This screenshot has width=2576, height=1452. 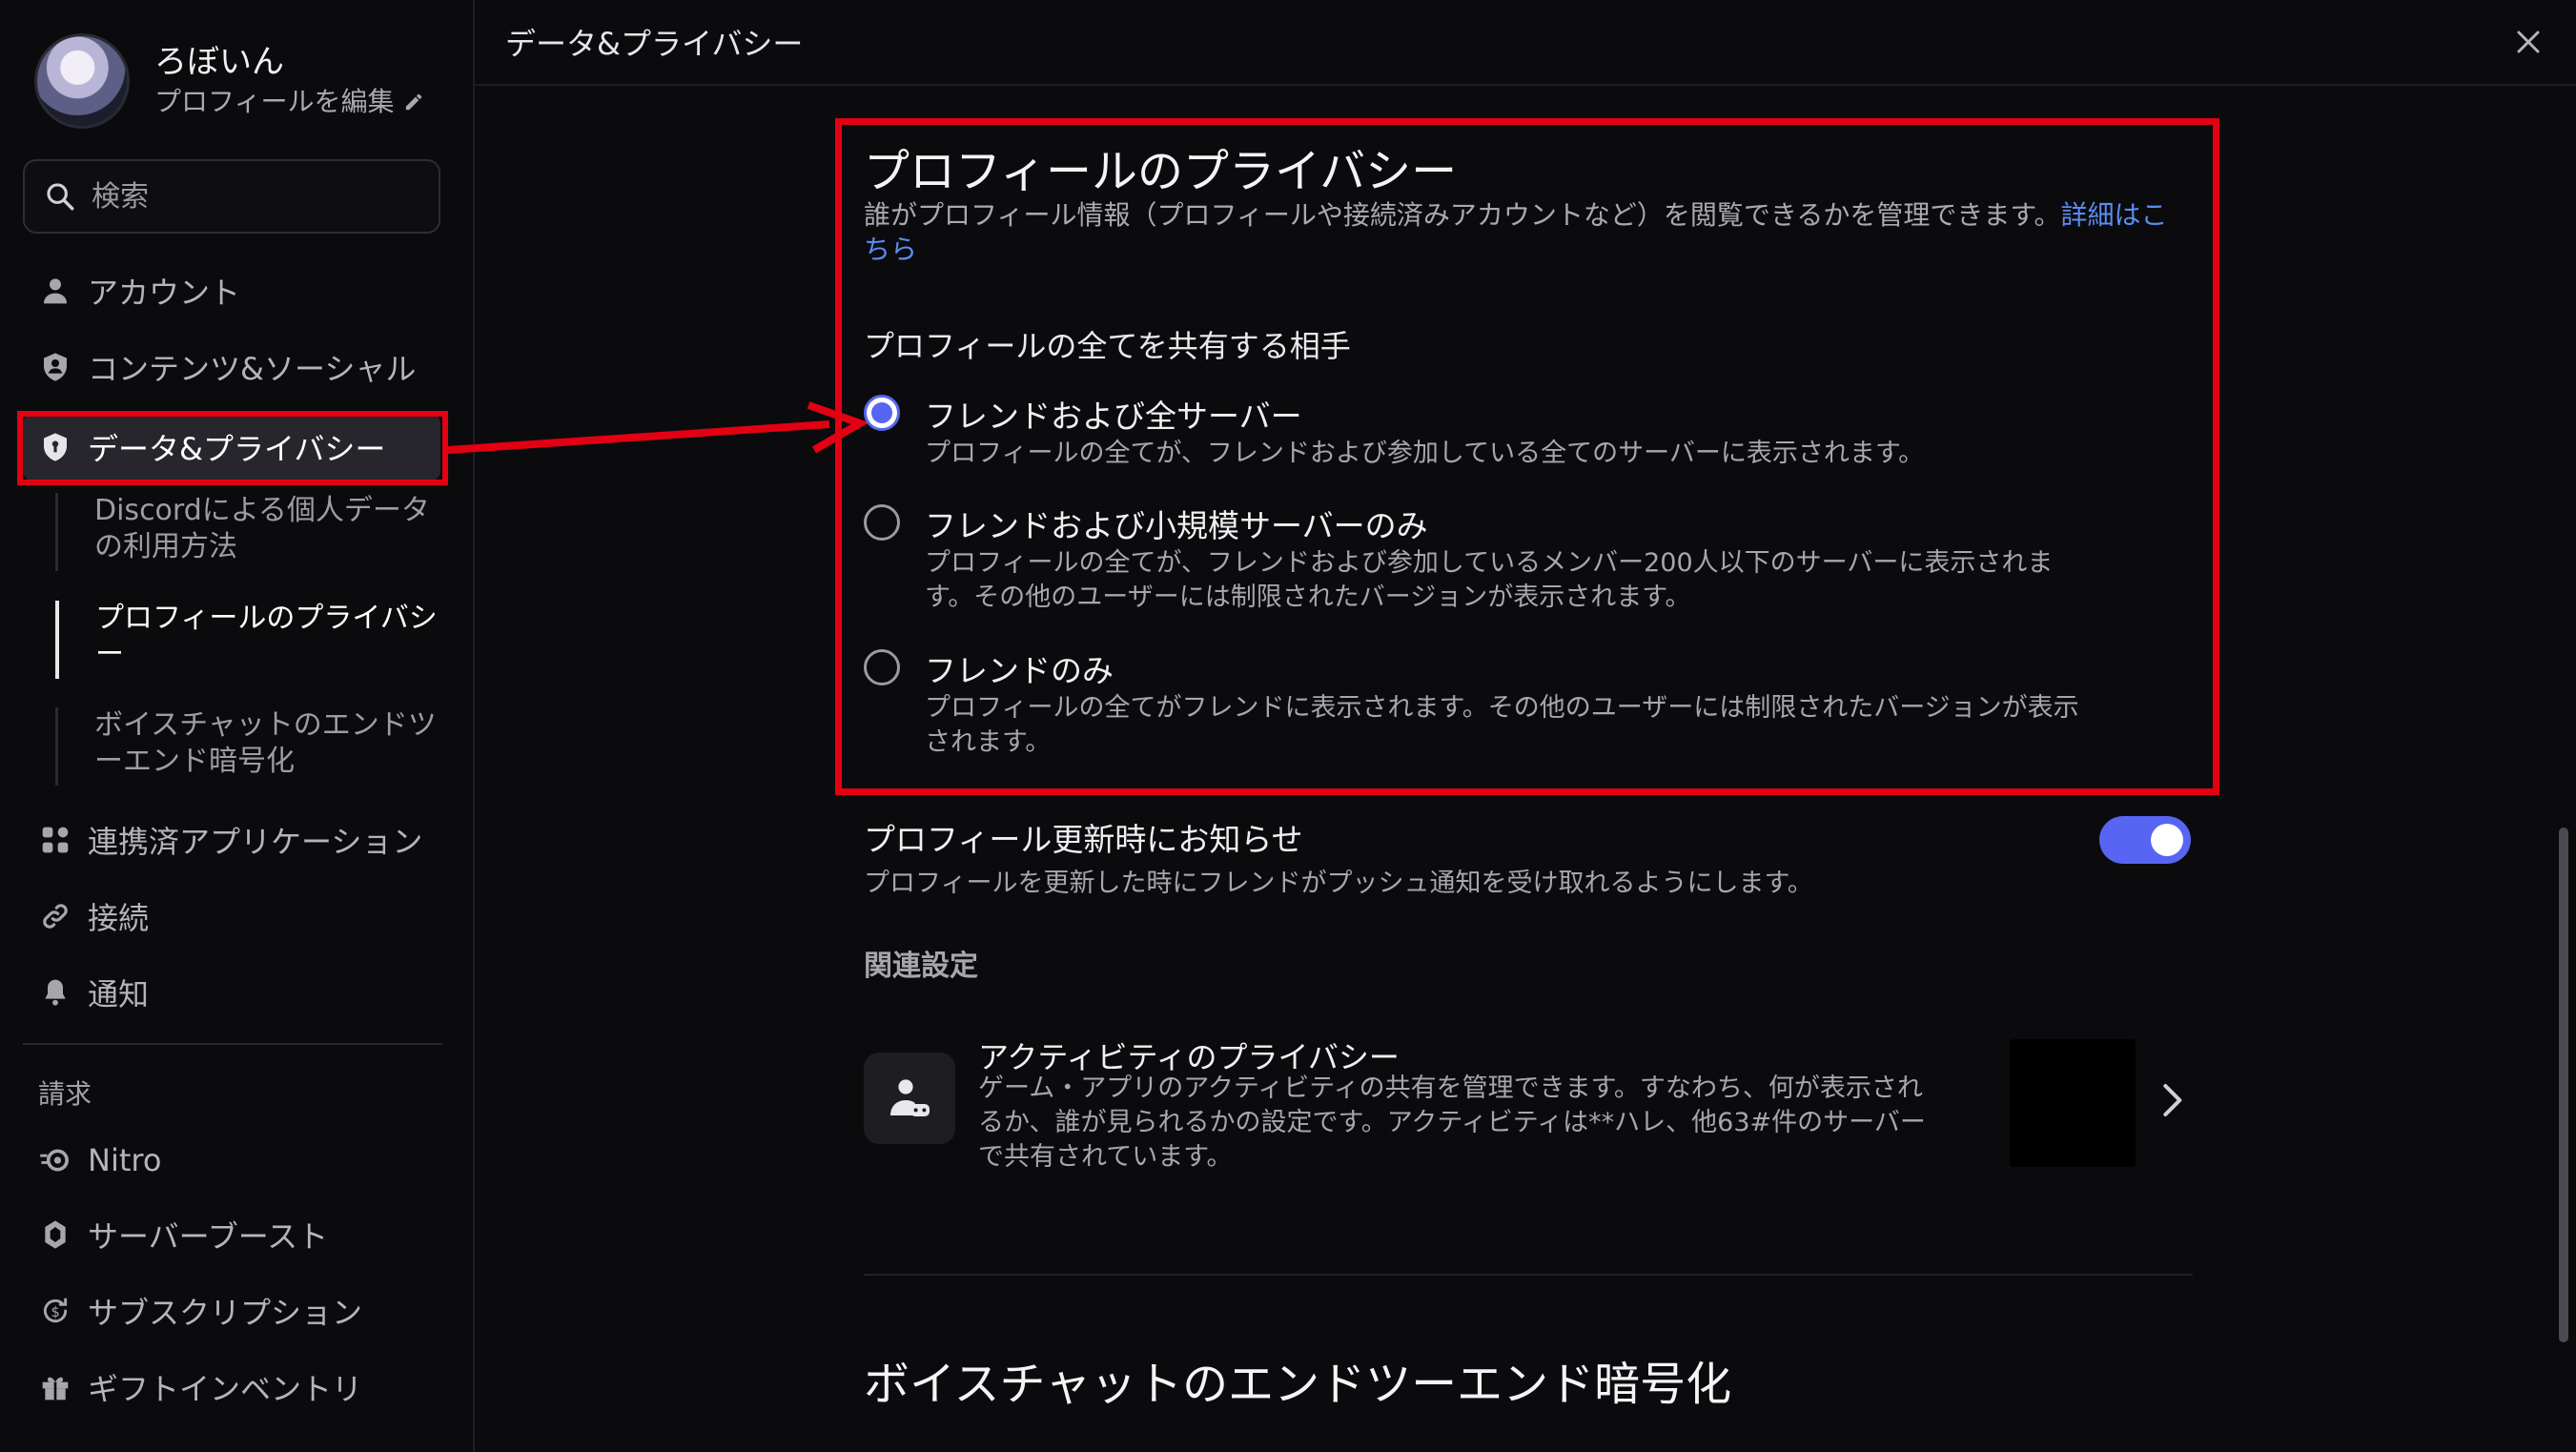 What do you see at coordinates (164, 293) in the screenshot?
I see `sidebar-item-label: アカウント` at bounding box center [164, 293].